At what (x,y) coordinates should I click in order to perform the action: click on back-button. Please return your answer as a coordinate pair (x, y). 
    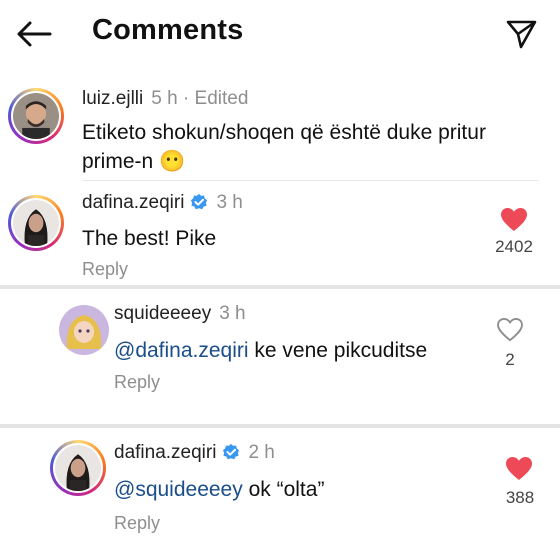
    Looking at the image, I should click on (34, 34).